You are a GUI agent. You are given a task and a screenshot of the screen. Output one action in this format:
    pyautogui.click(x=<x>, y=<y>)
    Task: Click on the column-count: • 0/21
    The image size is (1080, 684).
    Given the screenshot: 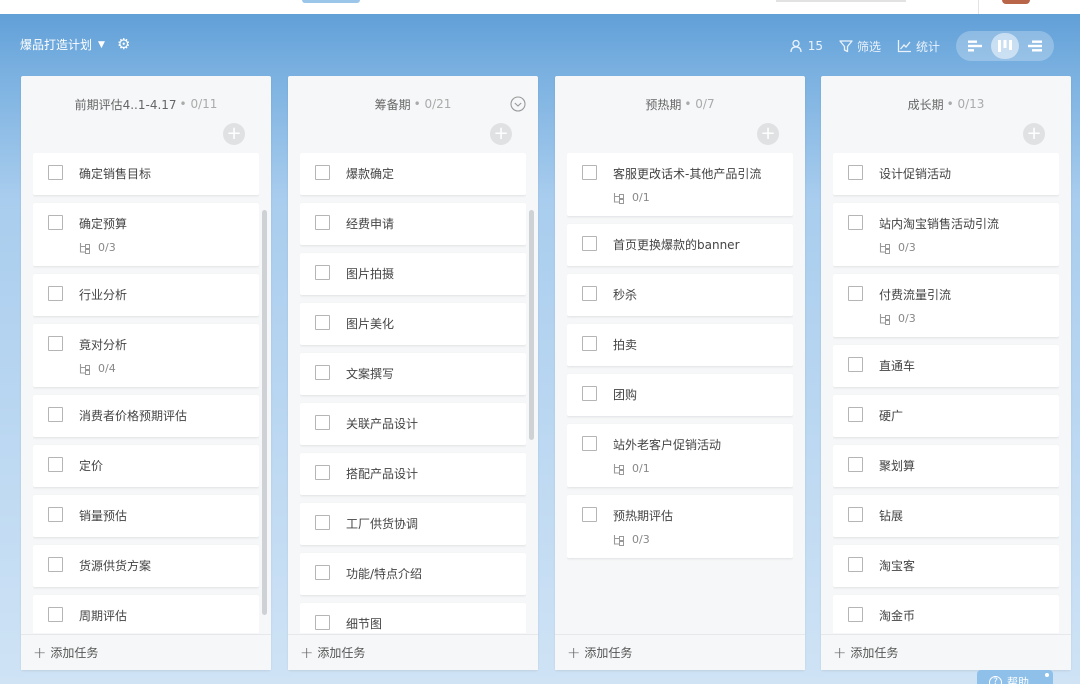 What is the action you would take?
    pyautogui.click(x=432, y=104)
    